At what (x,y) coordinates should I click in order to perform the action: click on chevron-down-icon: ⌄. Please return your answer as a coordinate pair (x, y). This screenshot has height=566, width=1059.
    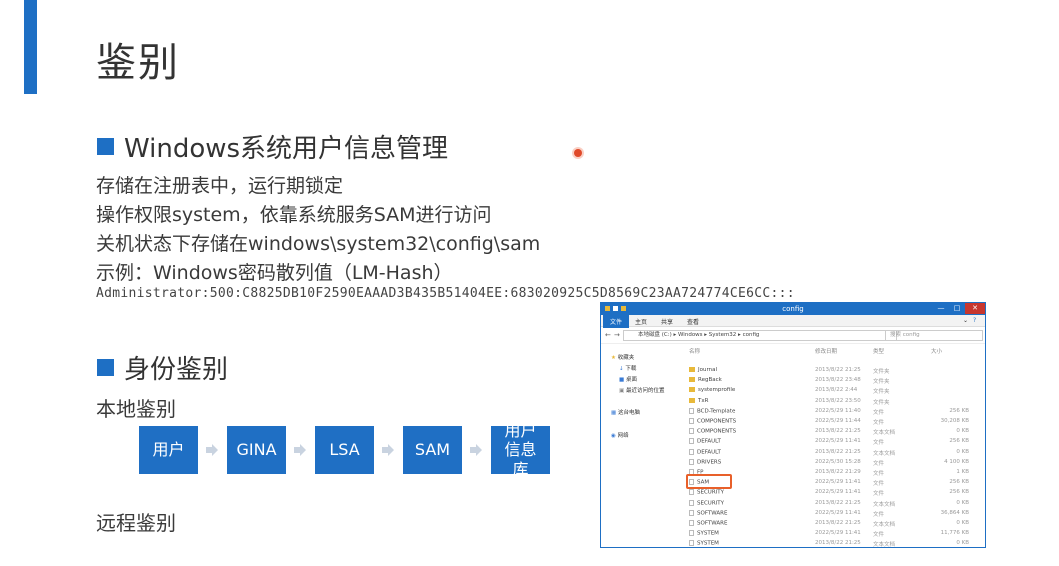
    Looking at the image, I should click on (965, 320).